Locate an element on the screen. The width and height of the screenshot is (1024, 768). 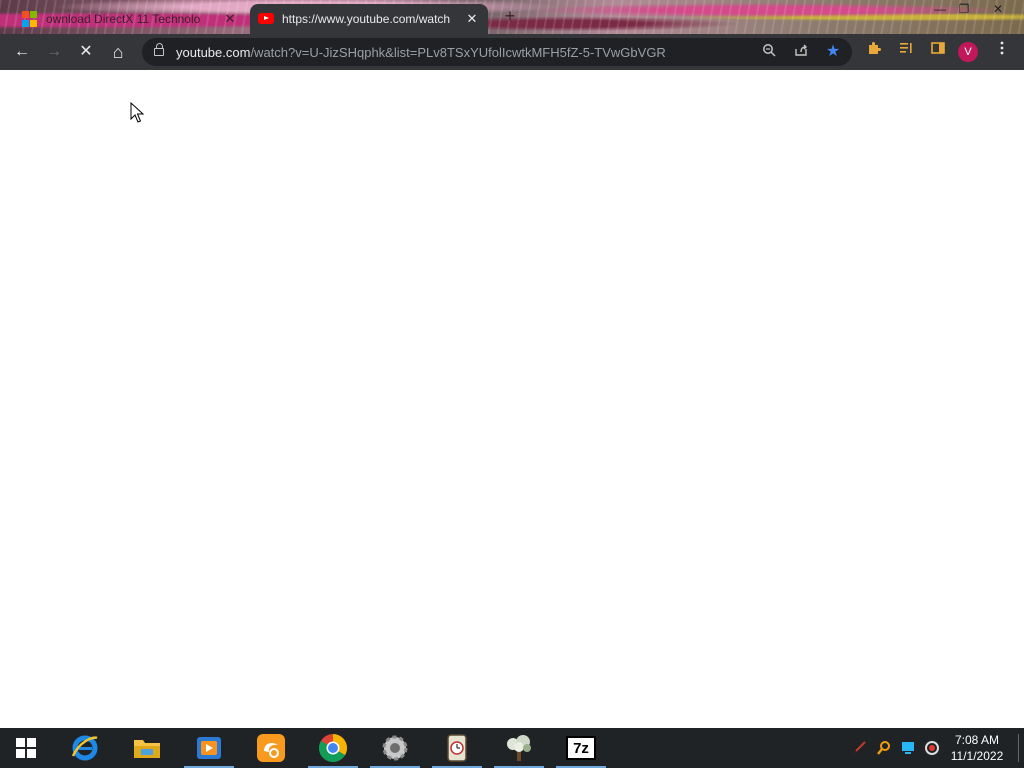
clock-time: 7:08 AM is located at coordinates (977, 740).